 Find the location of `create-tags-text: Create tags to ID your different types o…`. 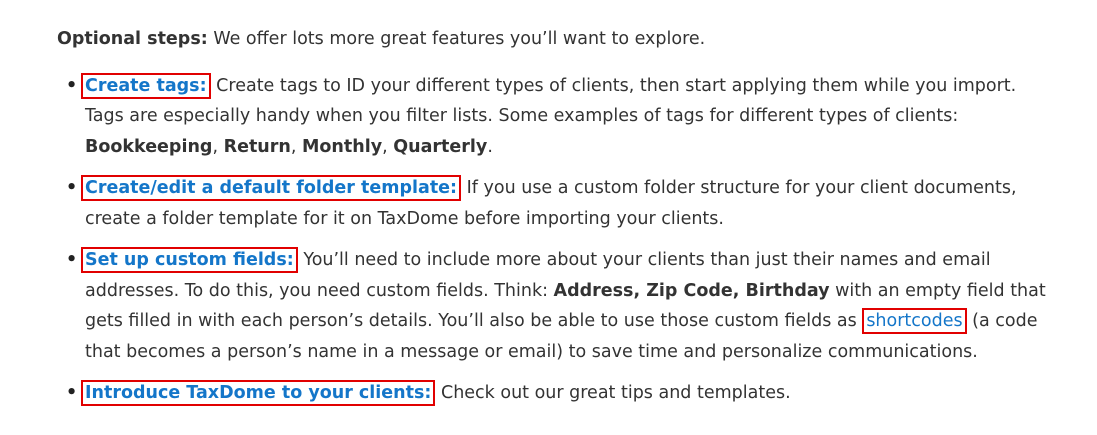

create-tags-text: Create tags to ID your different types o… is located at coordinates (551, 101).